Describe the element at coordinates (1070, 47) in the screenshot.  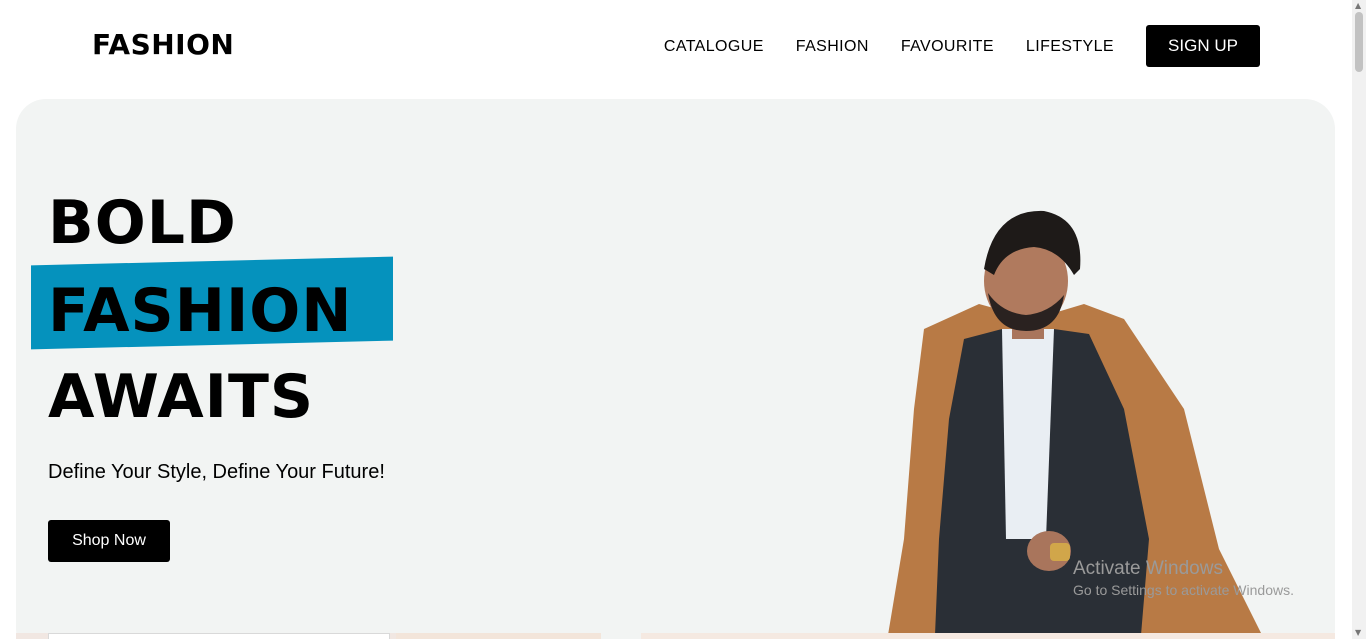
I see `nav-link-lifestyle: LIFESTYLE` at that location.